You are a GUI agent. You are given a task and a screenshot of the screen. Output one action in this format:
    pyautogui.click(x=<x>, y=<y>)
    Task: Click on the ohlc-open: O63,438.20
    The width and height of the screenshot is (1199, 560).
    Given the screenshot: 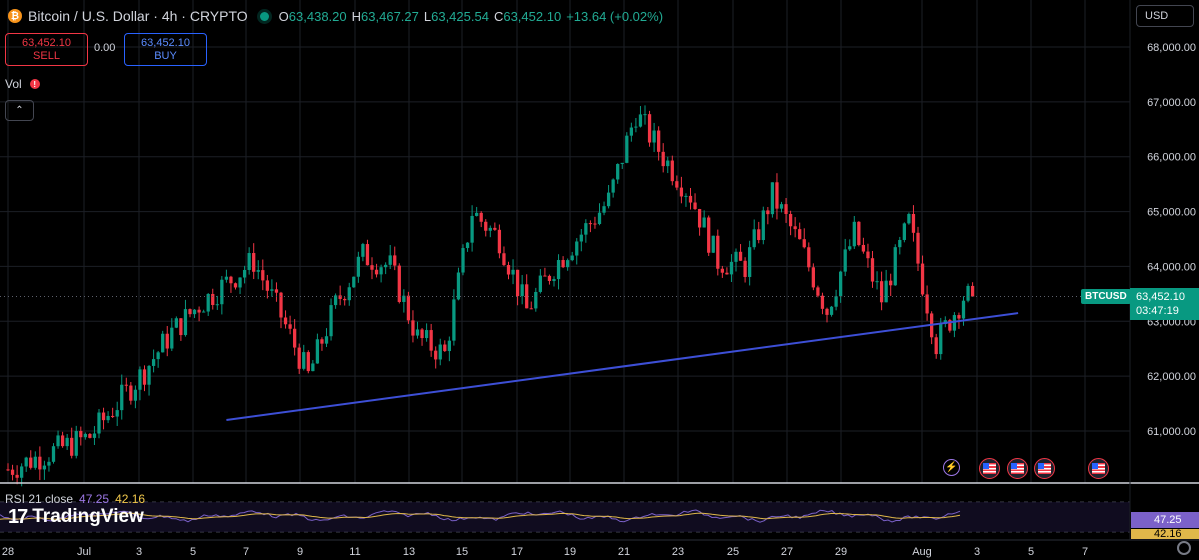 What is the action you would take?
    pyautogui.click(x=313, y=16)
    